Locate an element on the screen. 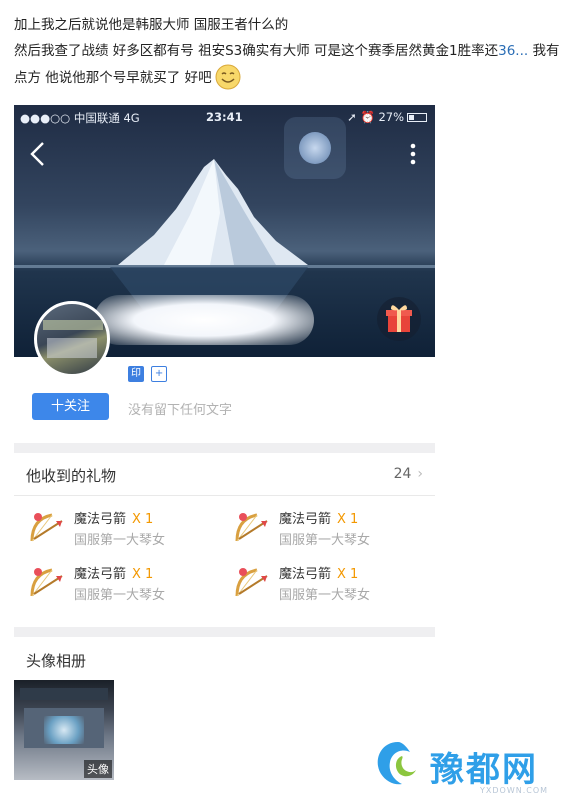  gifts-count: 24 is located at coordinates (402, 474).